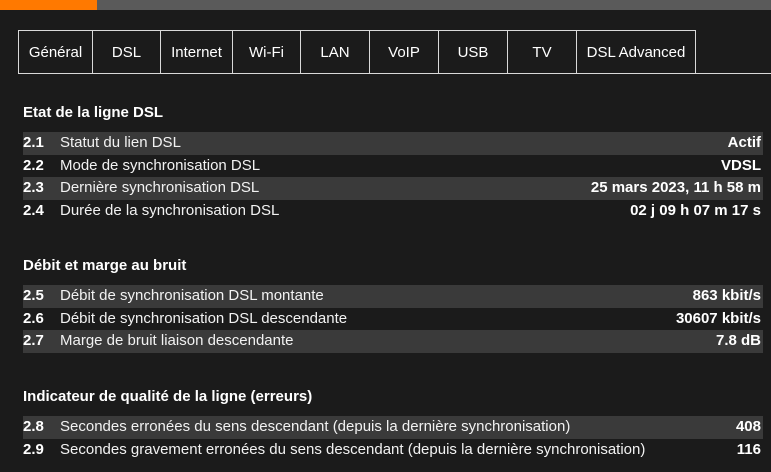  I want to click on row-label: Marge de bruit liaison descendante, so click(177, 340).